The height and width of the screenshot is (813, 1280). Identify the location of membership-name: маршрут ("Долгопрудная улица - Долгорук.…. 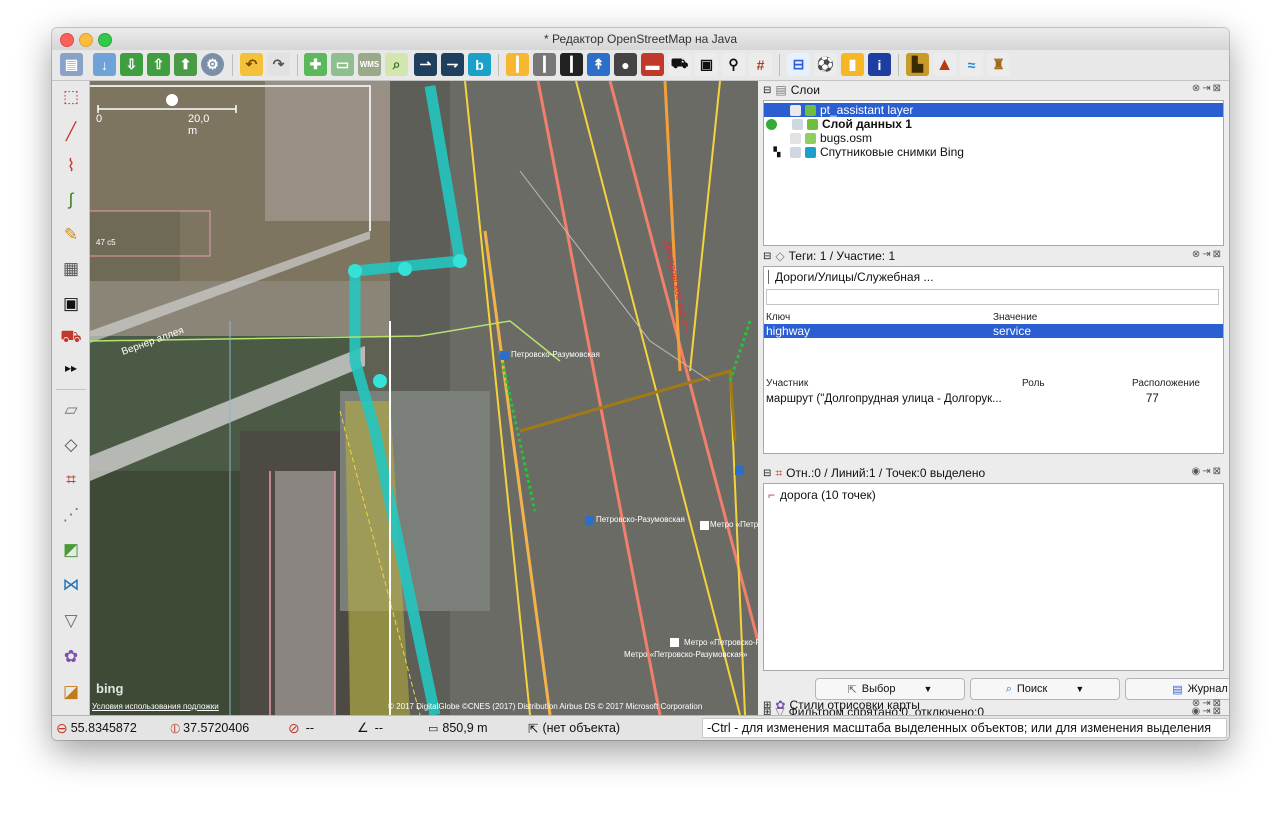
(884, 399).